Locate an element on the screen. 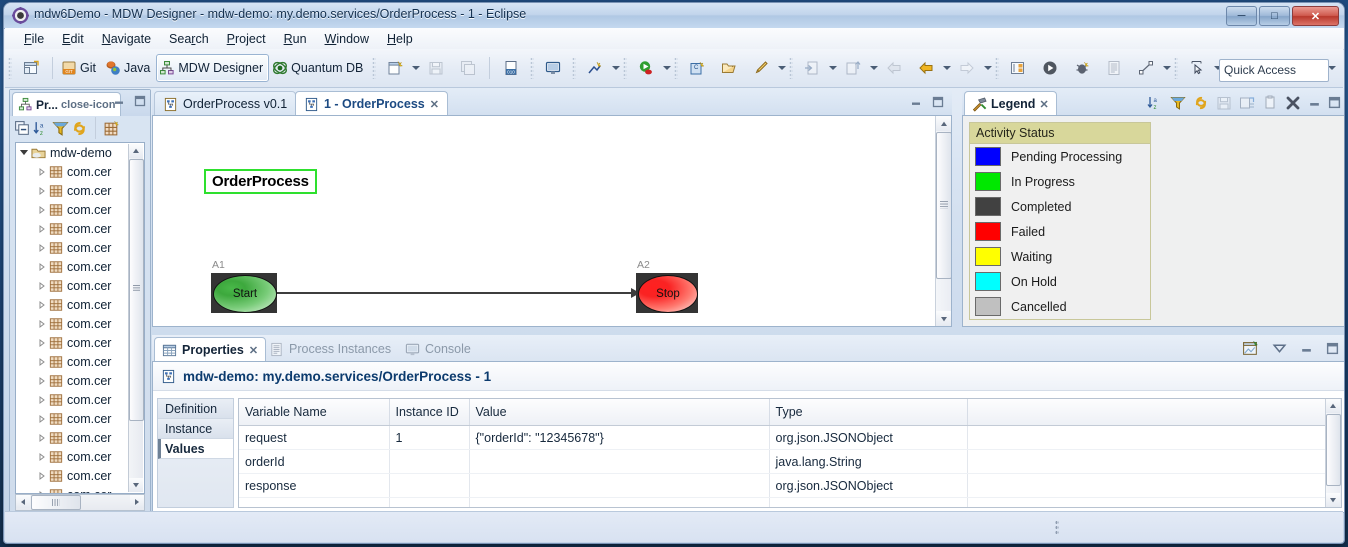 Image resolution: width=1348 pixels, height=547 pixels. scroll-left-arrow is located at coordinates (23, 501).